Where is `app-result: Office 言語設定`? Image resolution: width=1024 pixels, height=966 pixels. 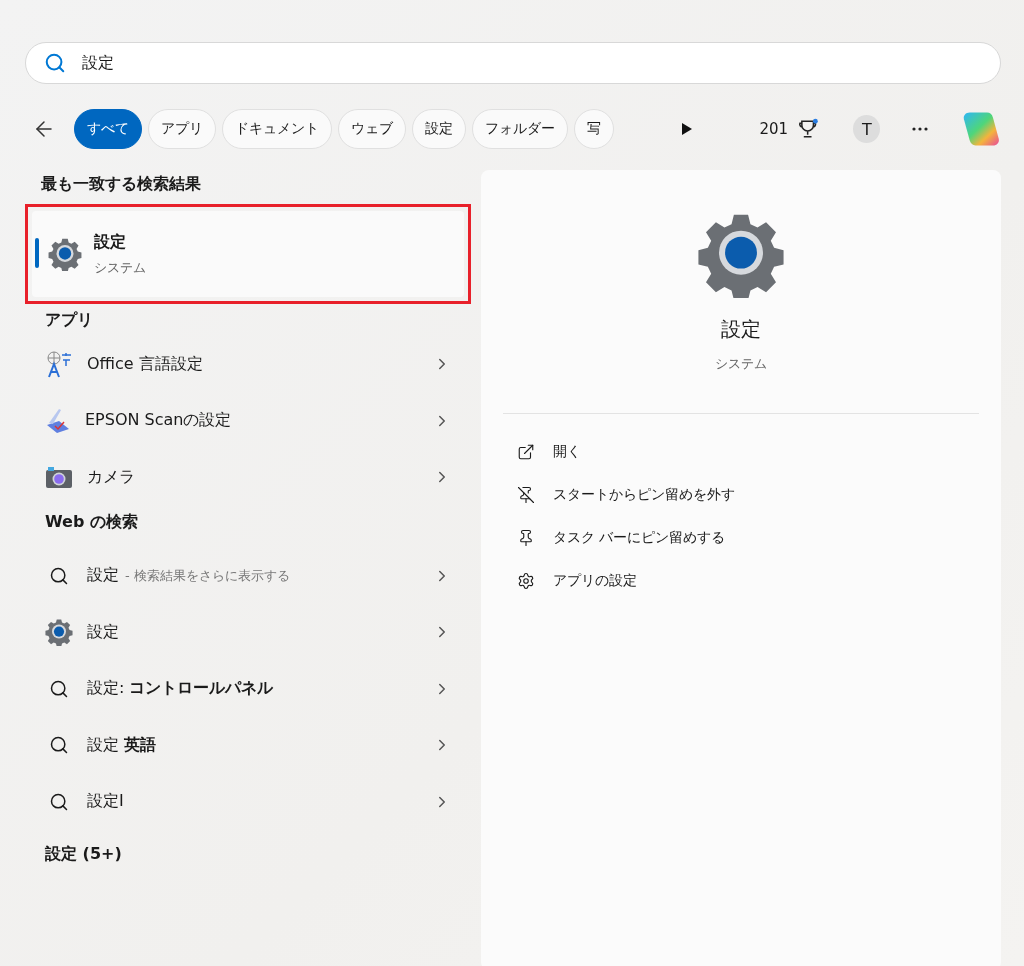 app-result: Office 言語設定 is located at coordinates (248, 364).